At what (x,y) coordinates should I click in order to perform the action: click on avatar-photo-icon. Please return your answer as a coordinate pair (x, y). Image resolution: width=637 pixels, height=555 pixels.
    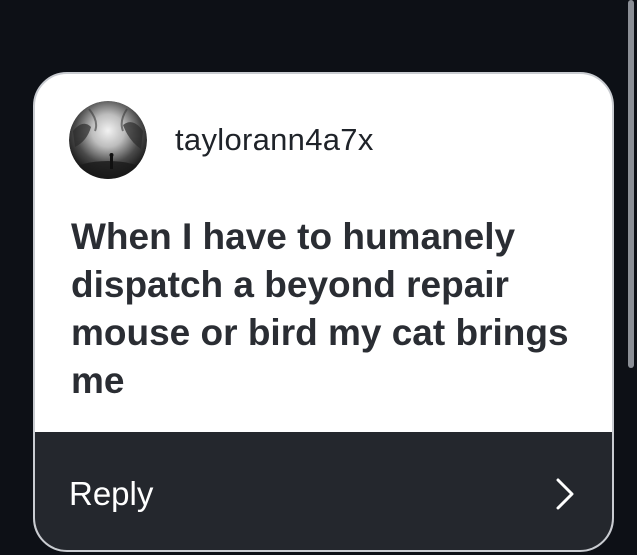
    Looking at the image, I should click on (108, 140).